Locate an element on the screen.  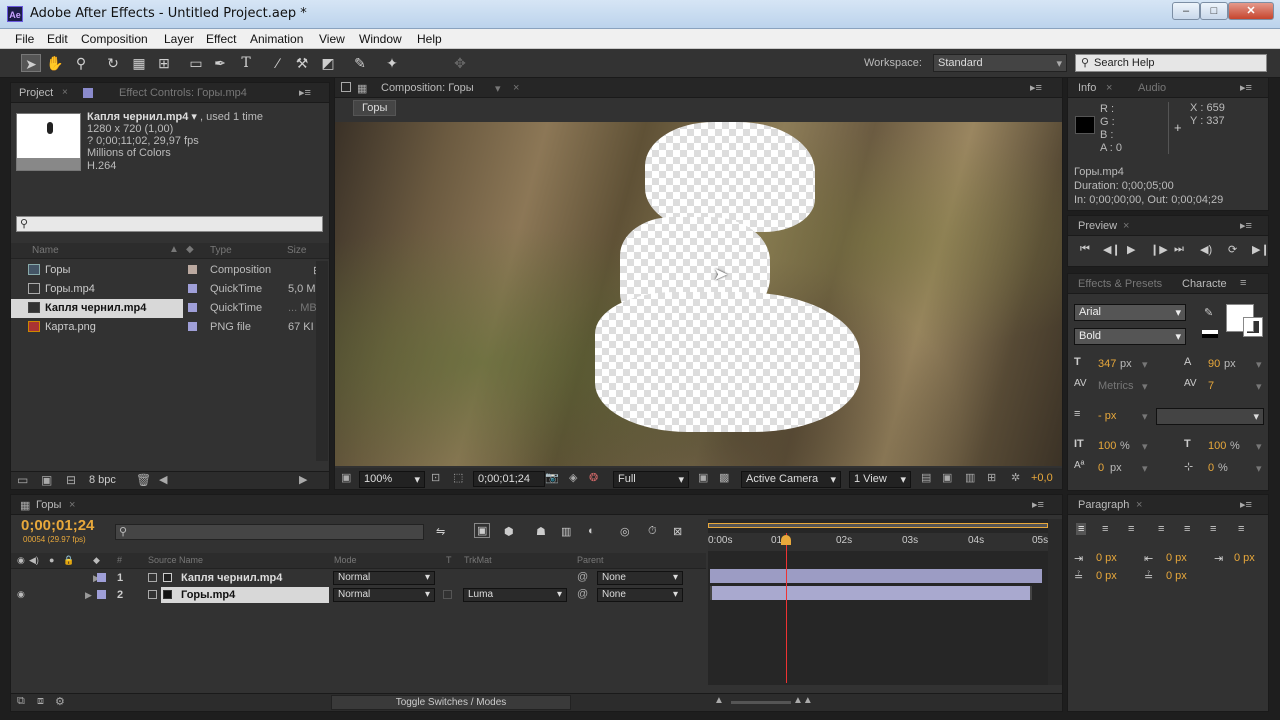
tab-composition: Composition: Горы is located at coordinates (427, 88).